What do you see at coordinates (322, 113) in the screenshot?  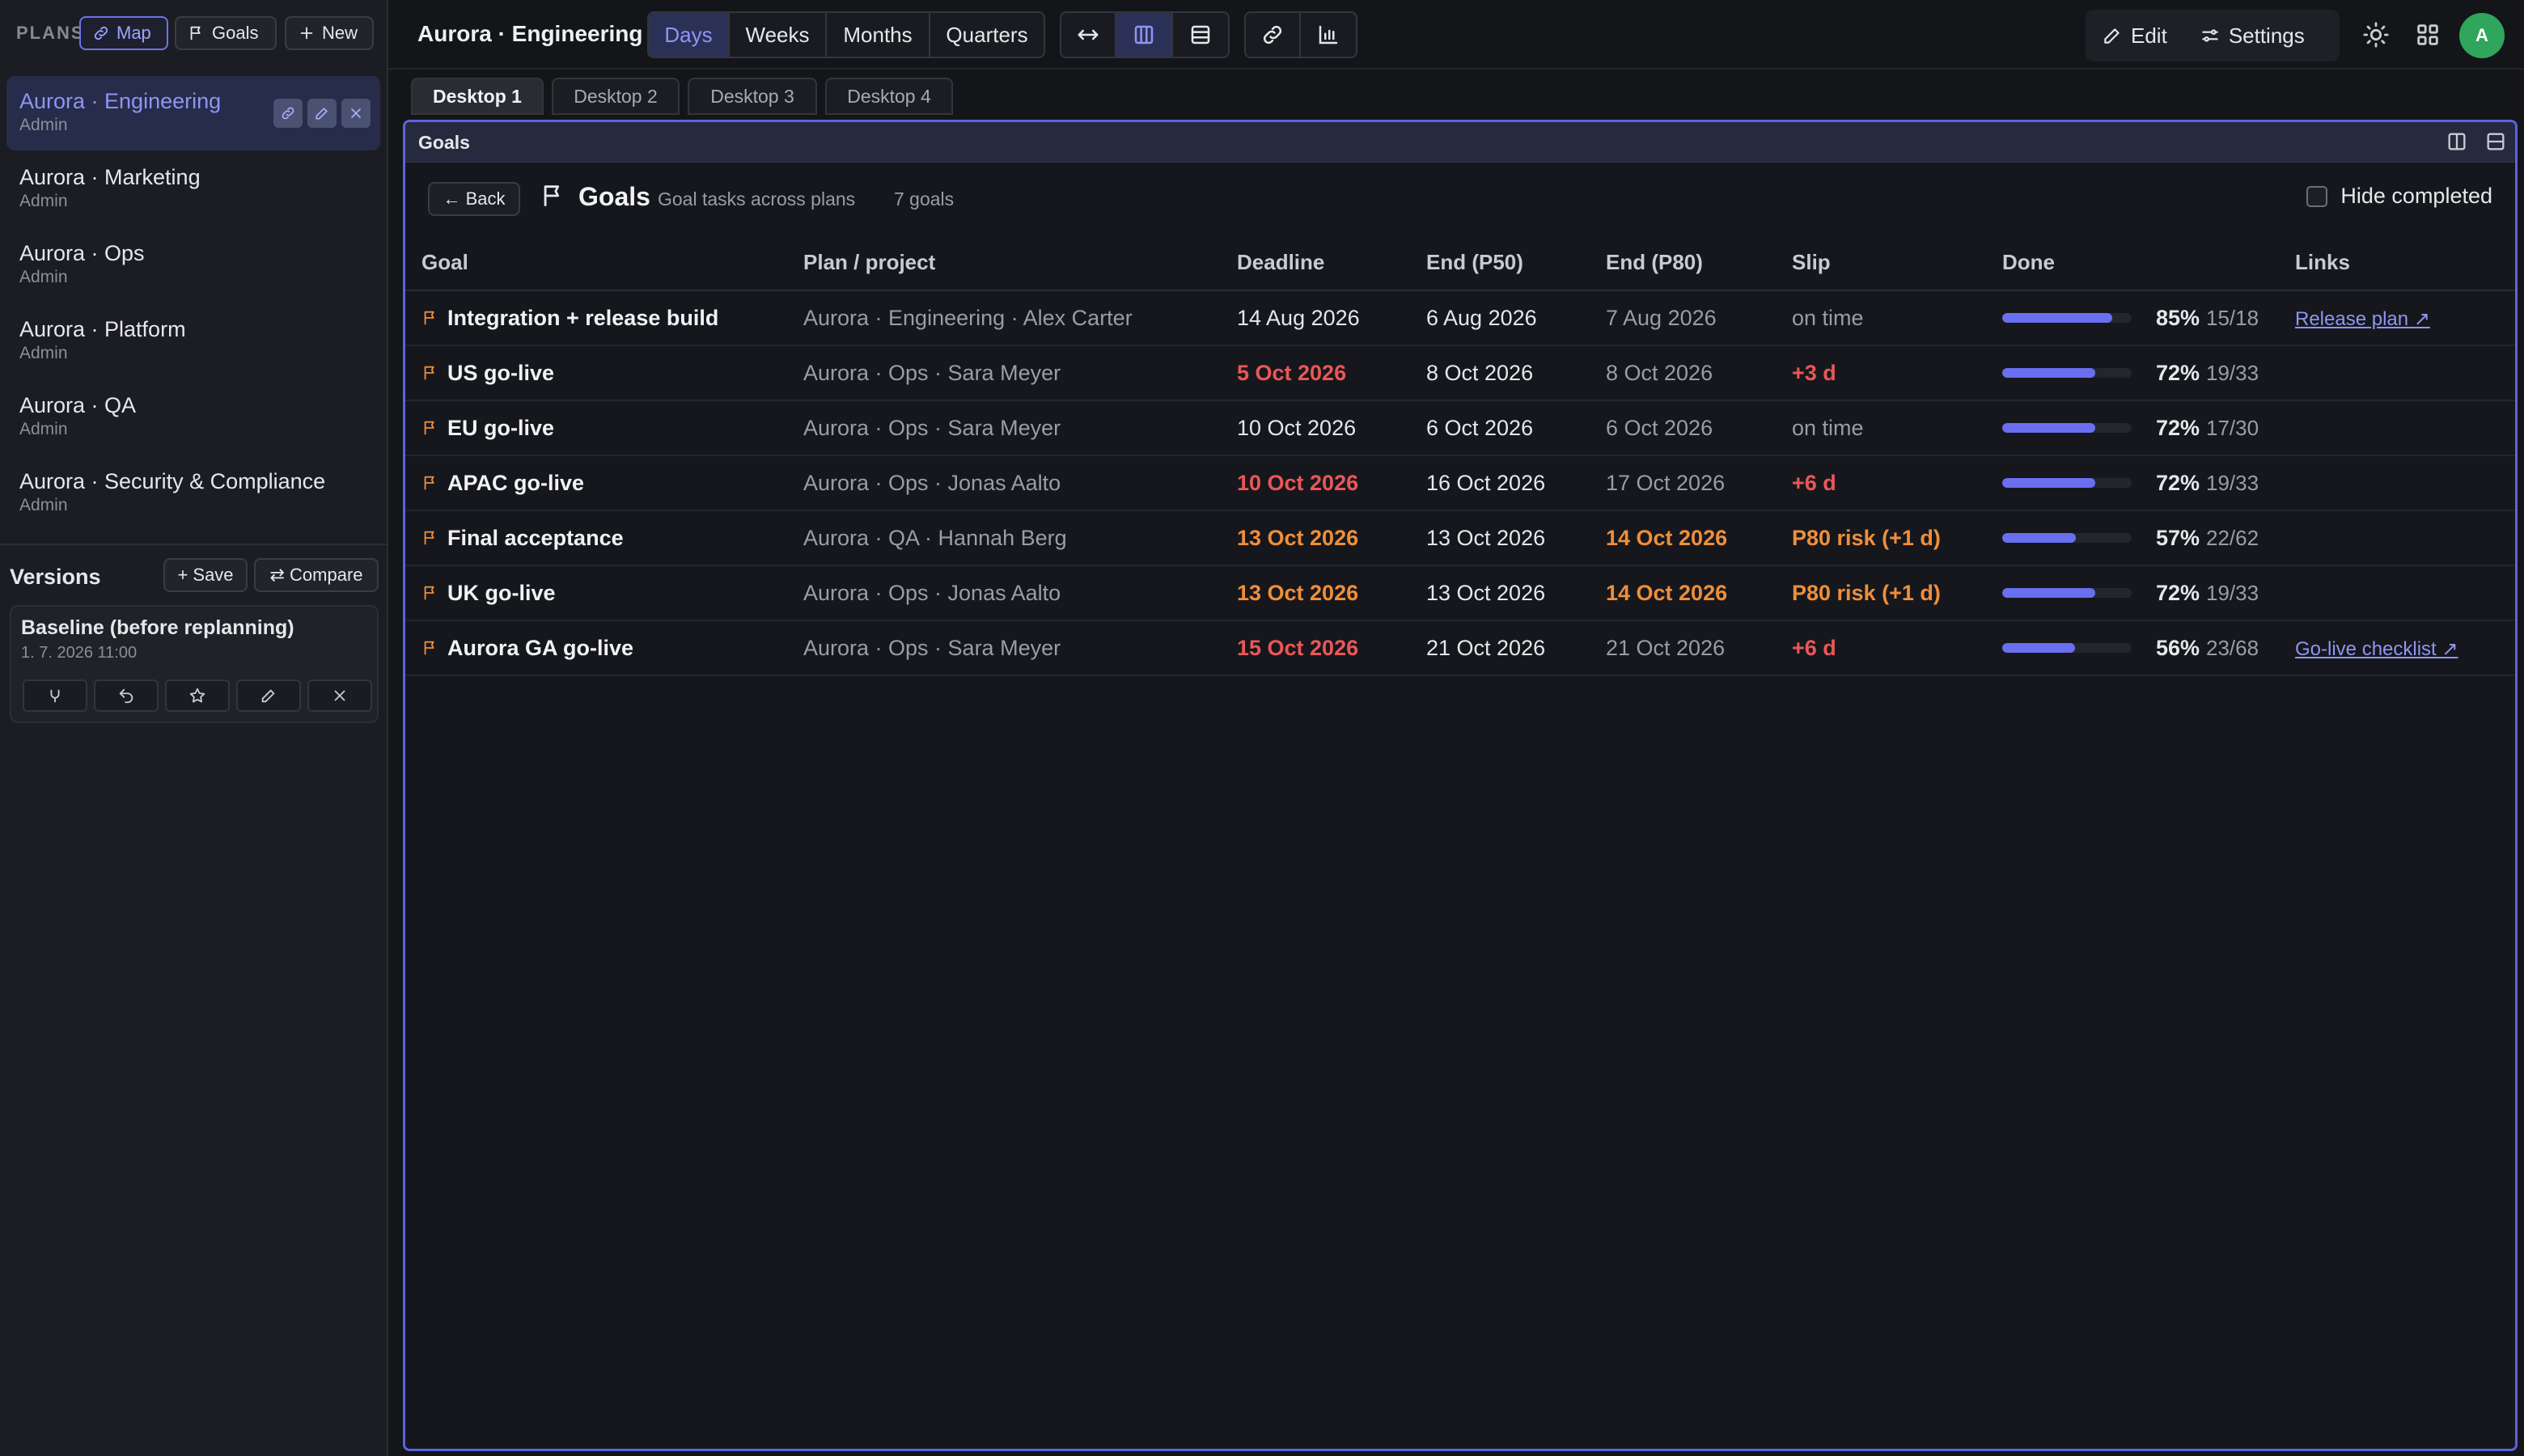 I see `edit-plan-button` at bounding box center [322, 113].